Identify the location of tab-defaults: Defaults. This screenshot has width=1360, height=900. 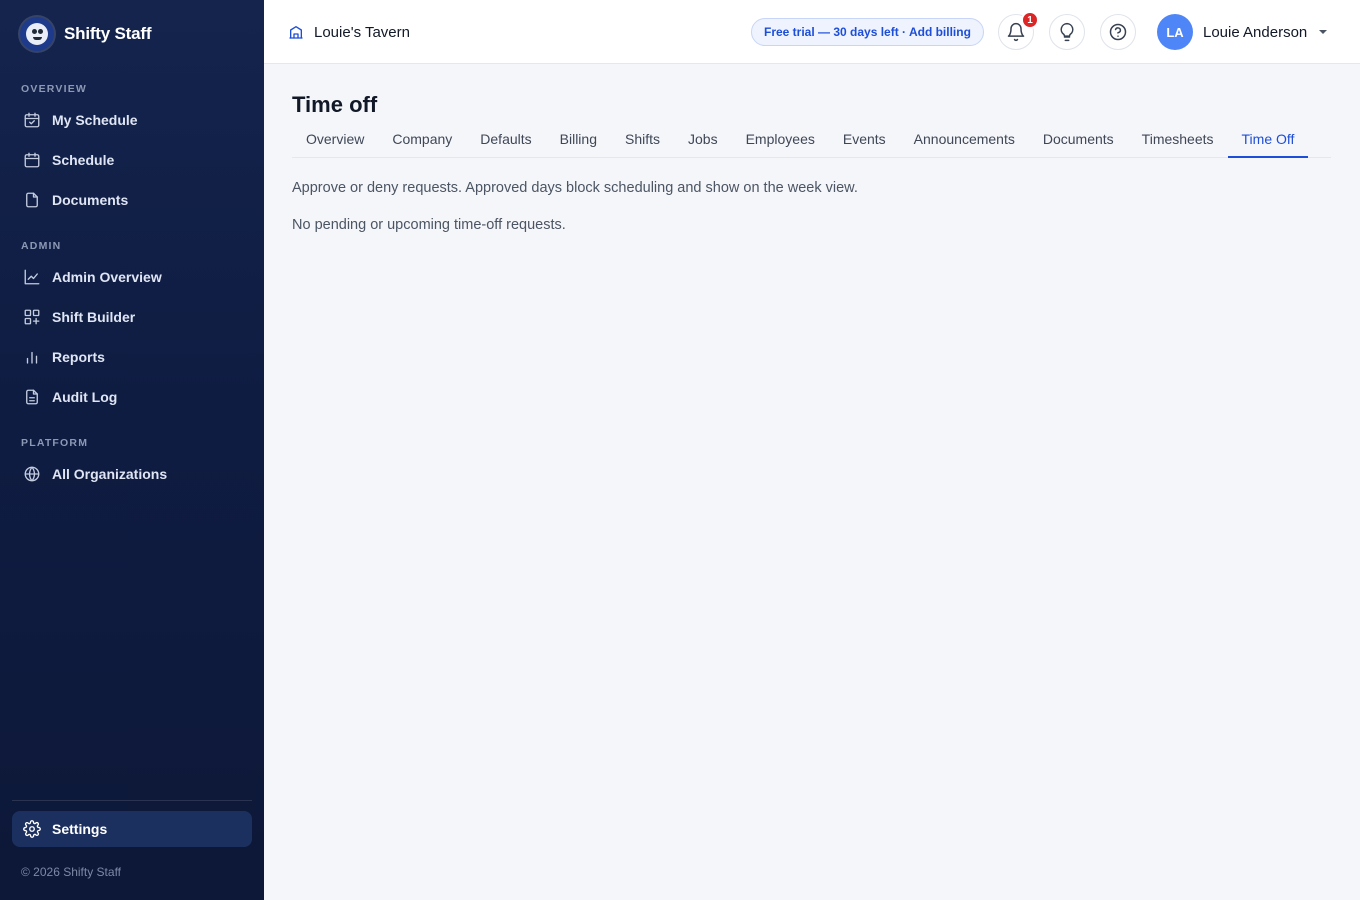
(505, 140).